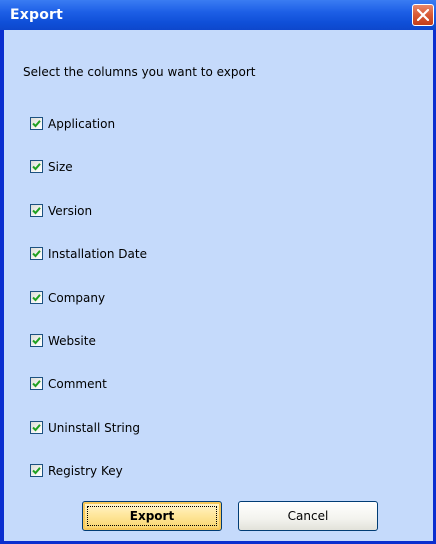 This screenshot has height=544, width=436. I want to click on option-label: Application, so click(82, 124).